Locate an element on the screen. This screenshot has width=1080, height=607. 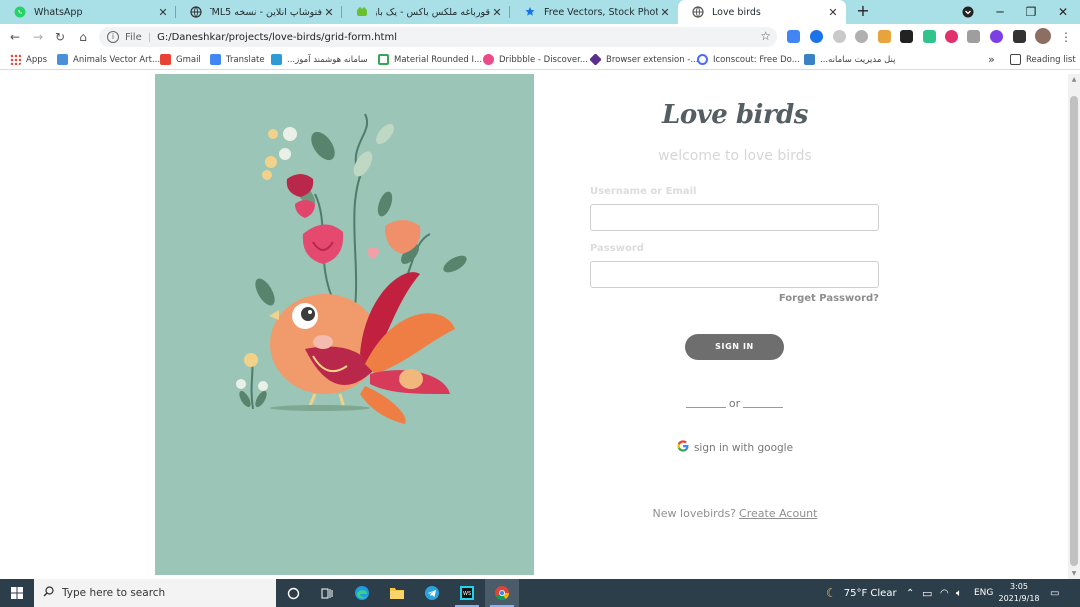
game-icon is located at coordinates (362, 12).